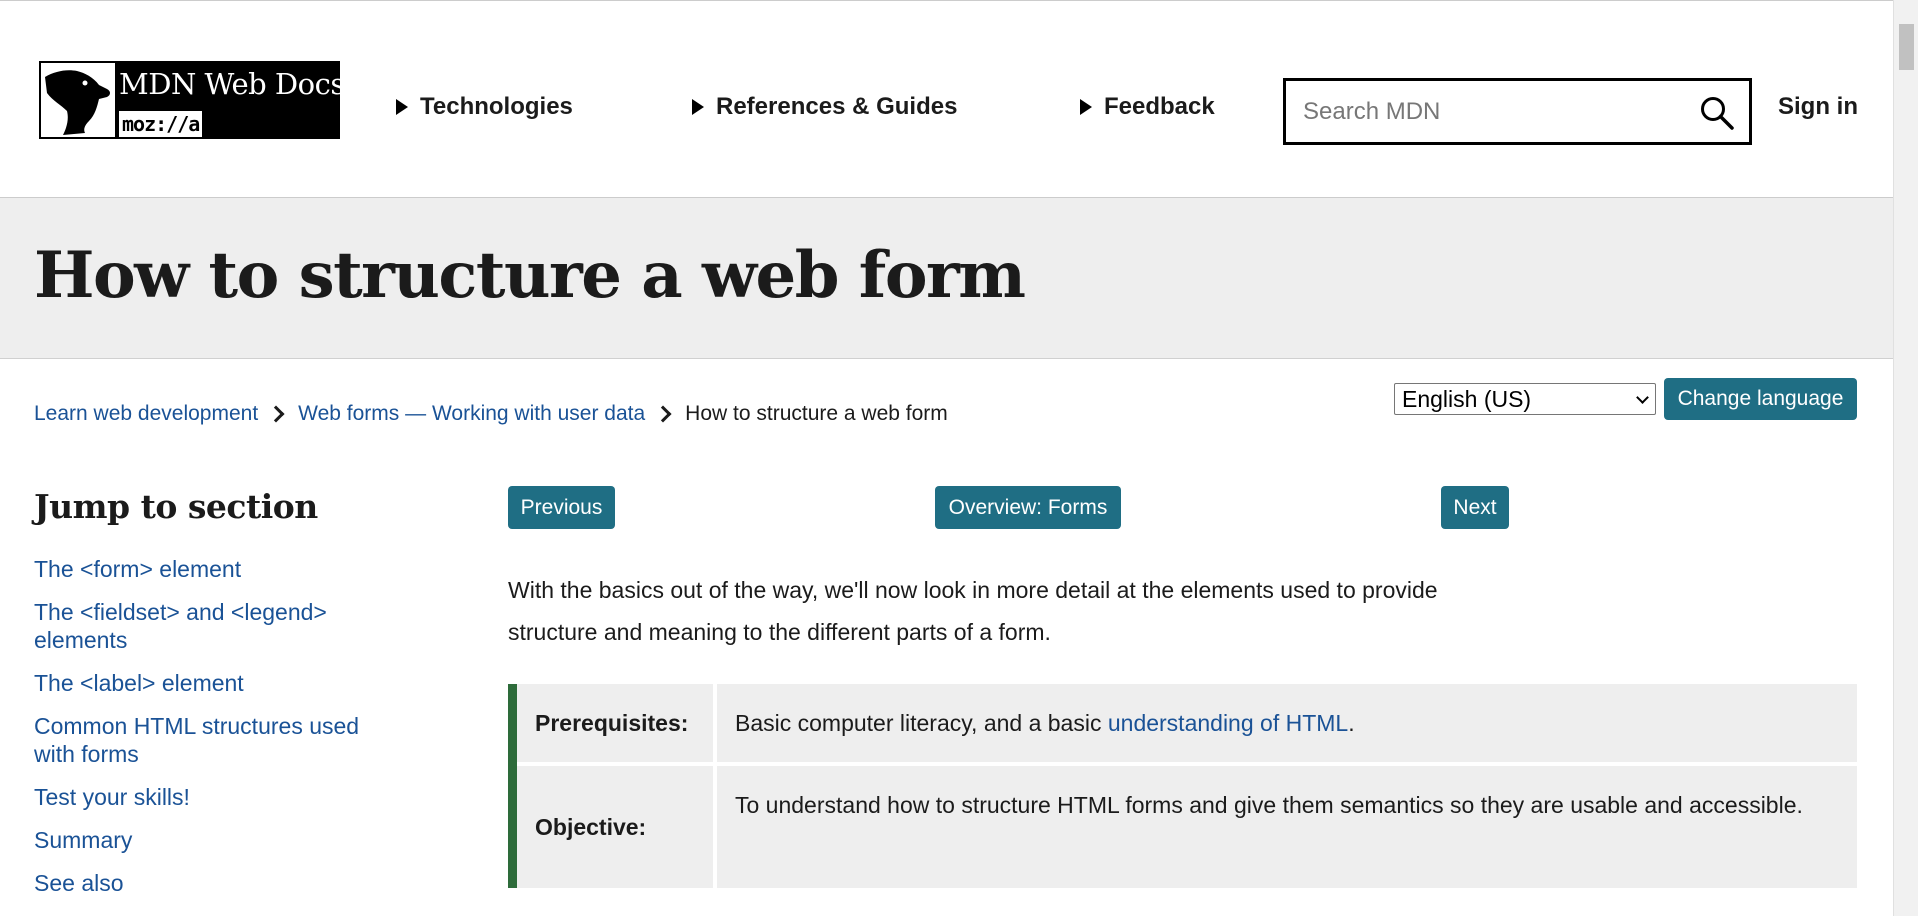 This screenshot has height=916, width=1918. Describe the element at coordinates (214, 740) in the screenshot. I see `toc-item-common-structures: Common HTML structures used with forms` at that location.